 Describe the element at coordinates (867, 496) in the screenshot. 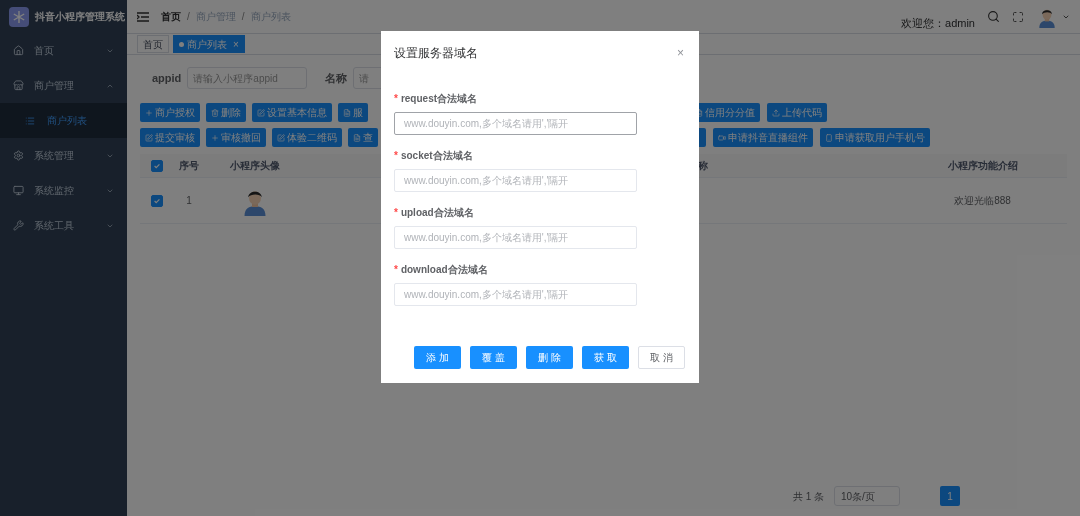

I see `page-size-select: 10条/页` at that location.